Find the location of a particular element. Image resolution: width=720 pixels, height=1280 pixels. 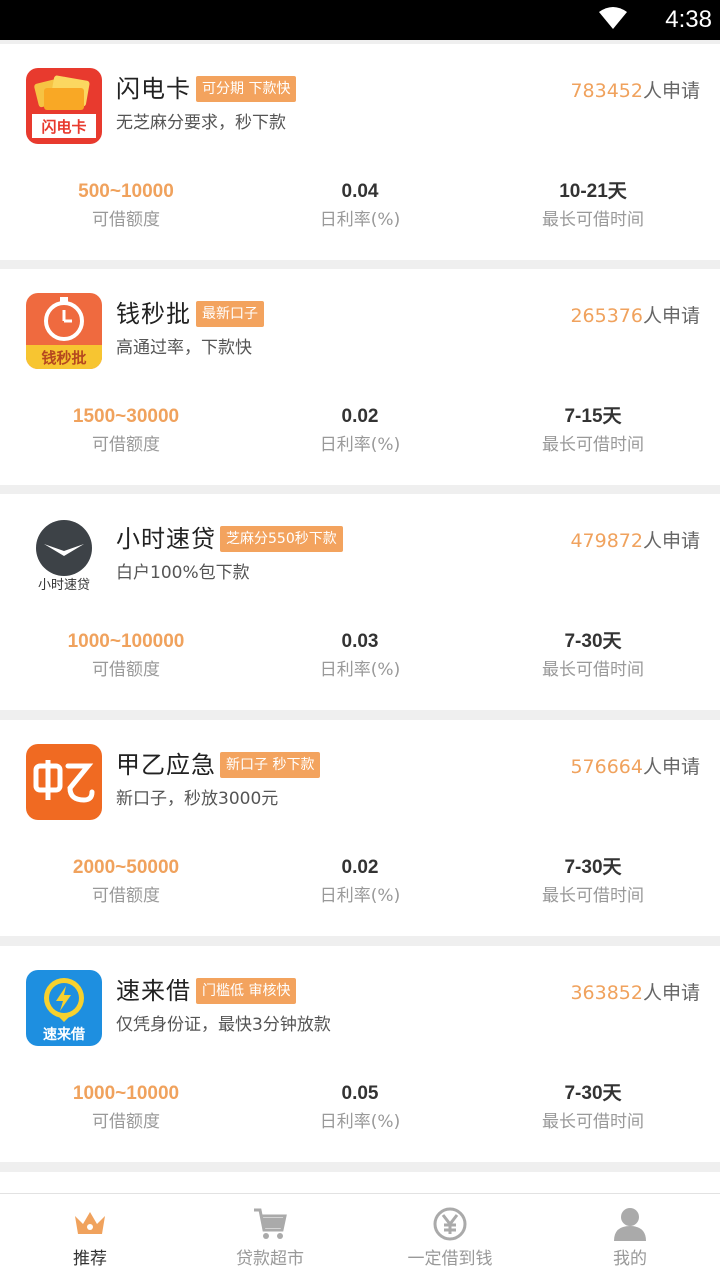

yen-icon is located at coordinates (450, 1224).